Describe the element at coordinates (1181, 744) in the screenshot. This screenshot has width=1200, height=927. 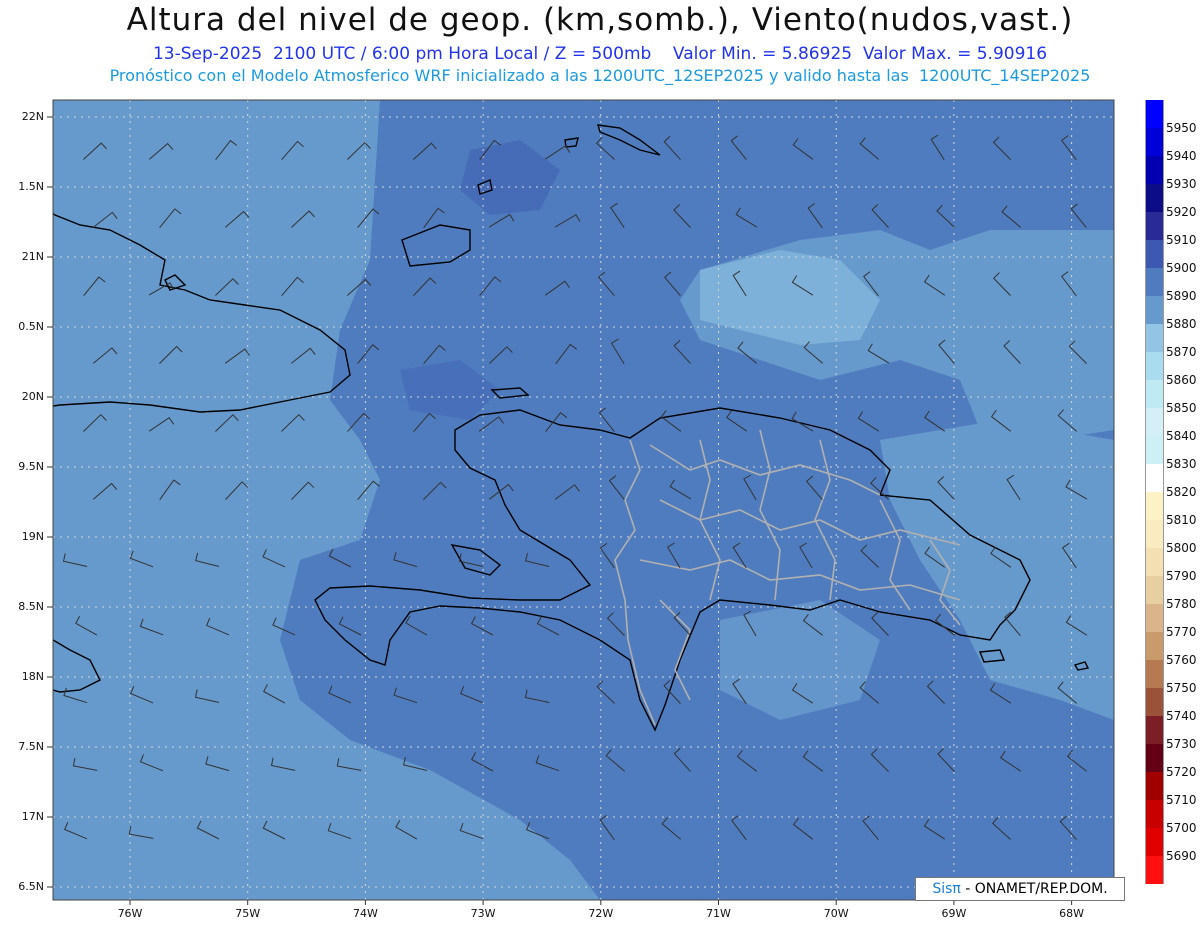
I see `colorbar-label: 5730` at that location.